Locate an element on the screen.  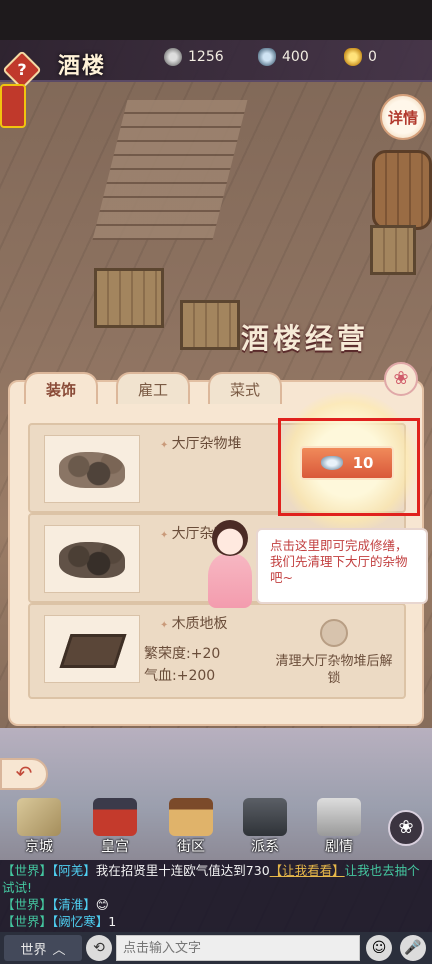
page-title: 酒楼 is located at coordinates (82, 66).